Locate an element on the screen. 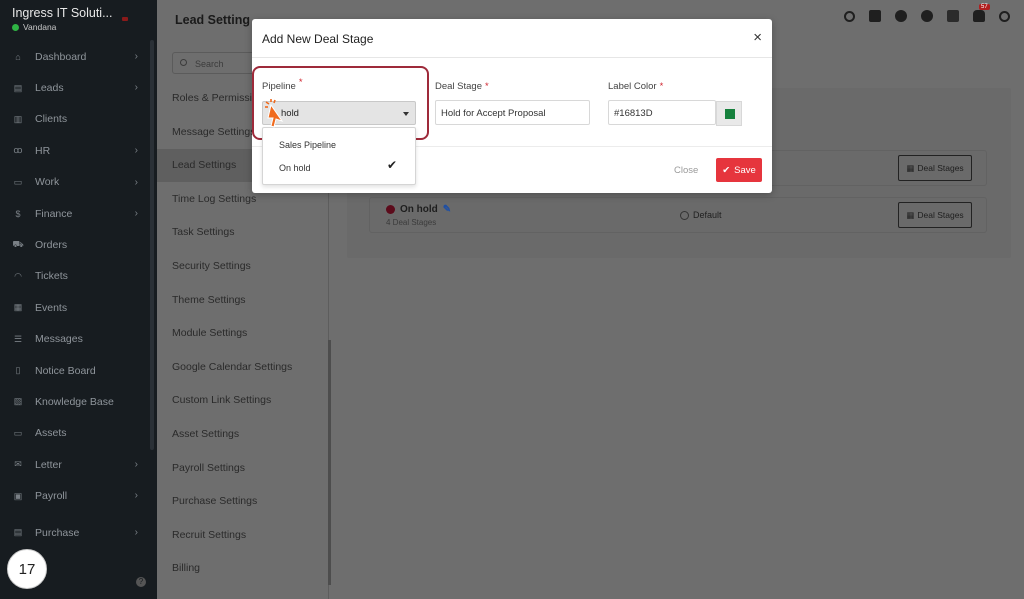 This screenshot has height=599, width=1024. color-swatch-icon is located at coordinates (730, 114).